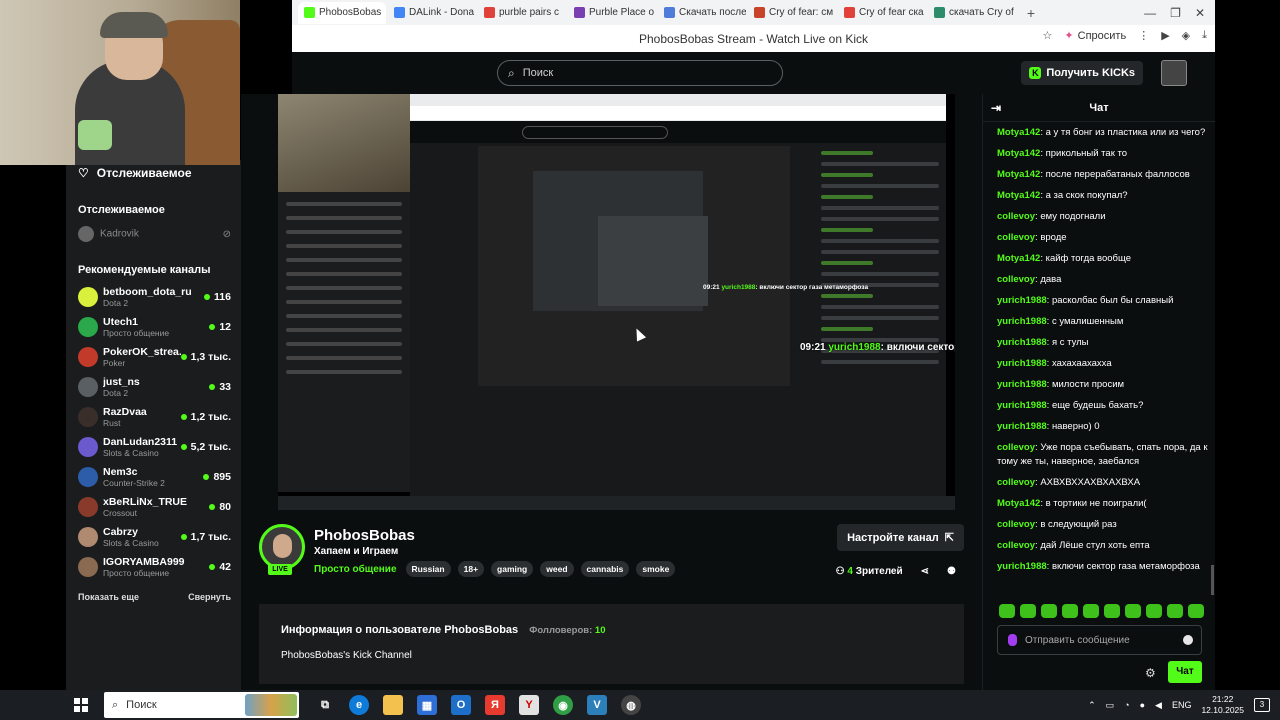 The image size is (1280, 720). What do you see at coordinates (702, 13) in the screenshot?
I see `browser-tab: Скачать после` at bounding box center [702, 13].